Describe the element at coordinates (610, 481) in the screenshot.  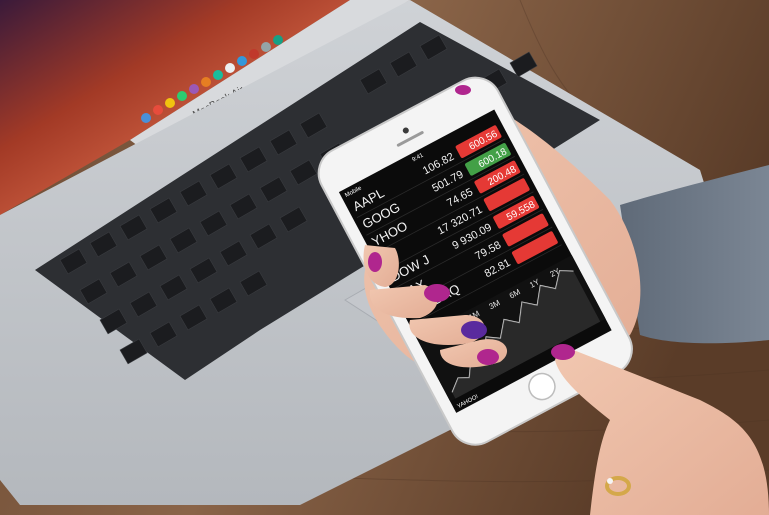
I see `ring-gem` at that location.